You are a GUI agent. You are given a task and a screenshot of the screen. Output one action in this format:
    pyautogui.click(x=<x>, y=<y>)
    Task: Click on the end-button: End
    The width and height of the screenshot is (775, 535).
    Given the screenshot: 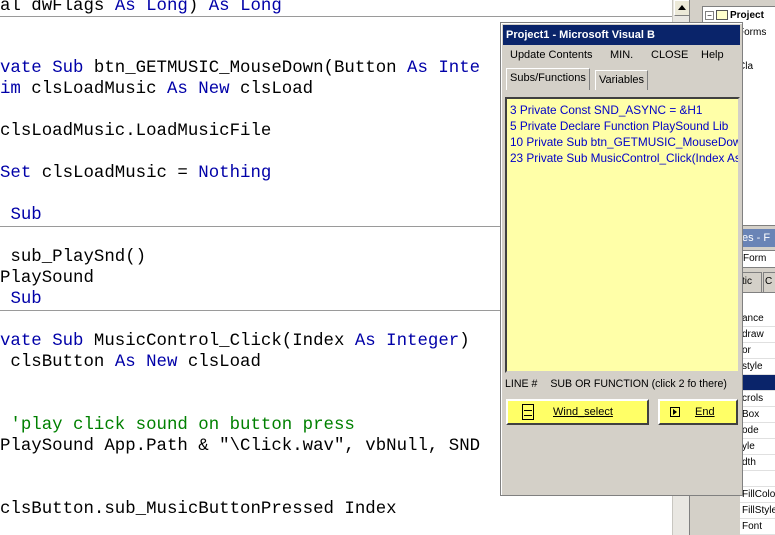 What is the action you would take?
    pyautogui.click(x=698, y=412)
    